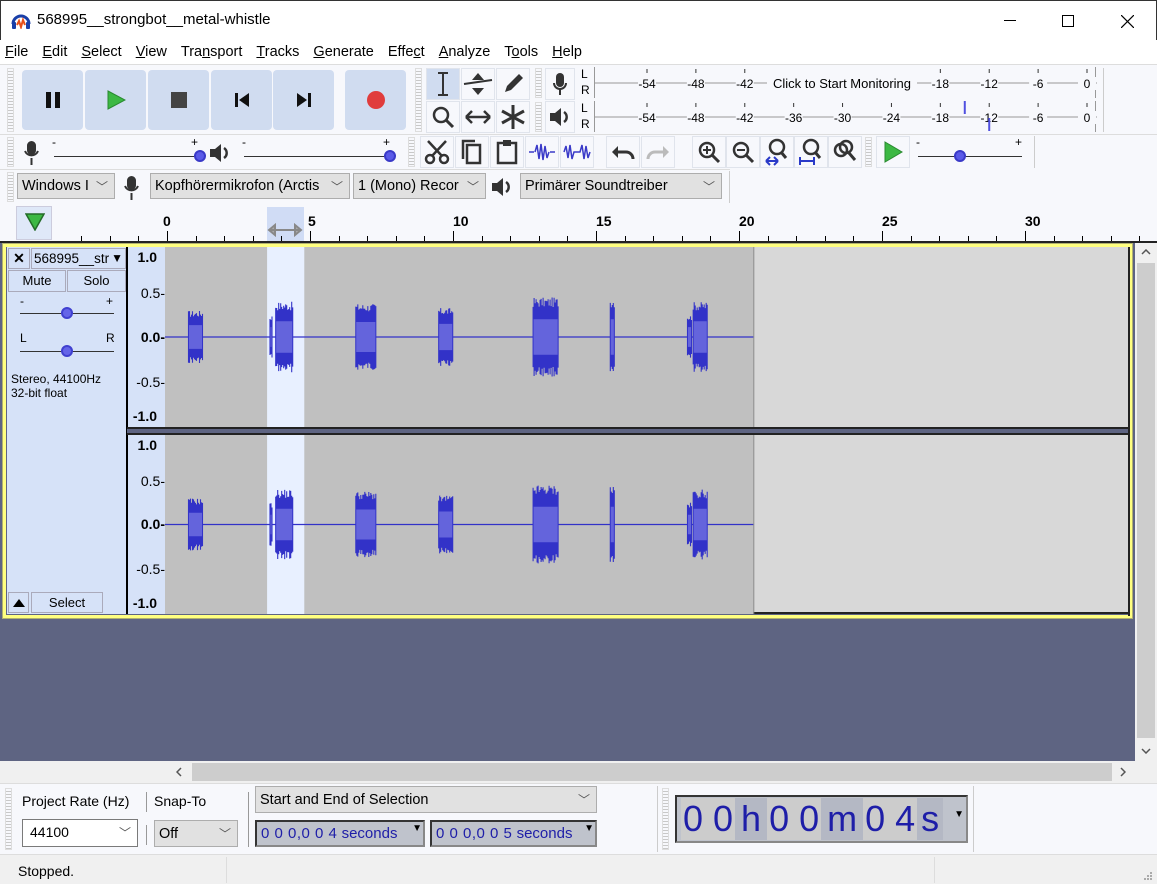  Describe the element at coordinates (277, 52) in the screenshot. I see `menu-tracks: Tracks` at that location.